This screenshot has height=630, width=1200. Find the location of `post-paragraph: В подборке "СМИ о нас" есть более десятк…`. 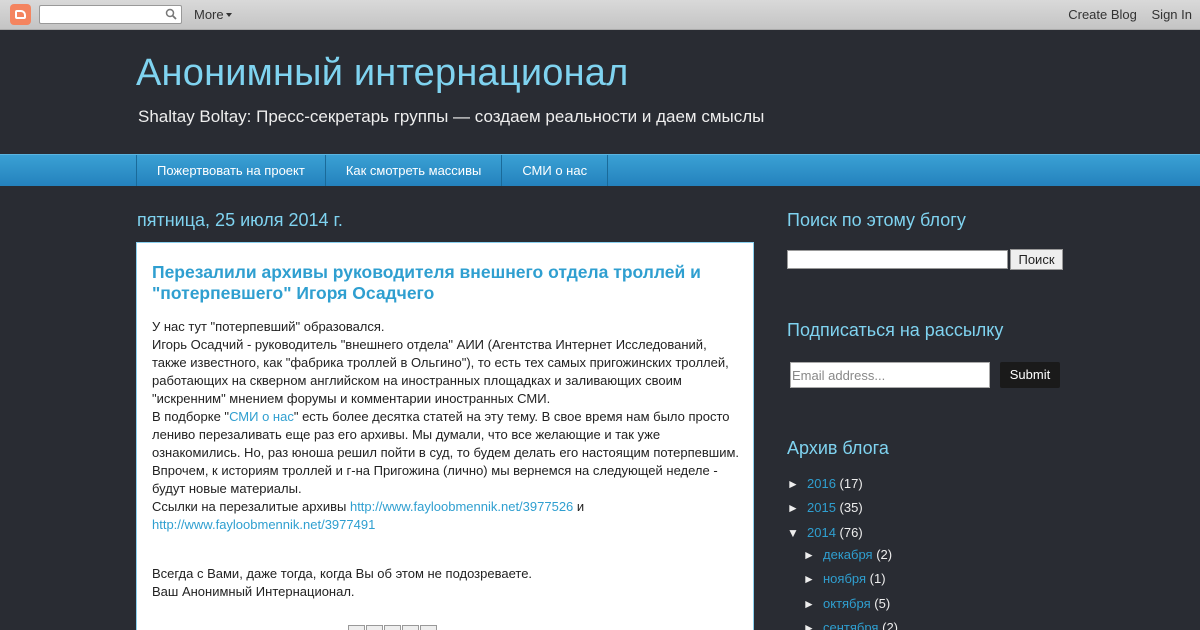

post-paragraph: В подборке "СМИ о нас" есть более десятк… is located at coordinates (446, 452).